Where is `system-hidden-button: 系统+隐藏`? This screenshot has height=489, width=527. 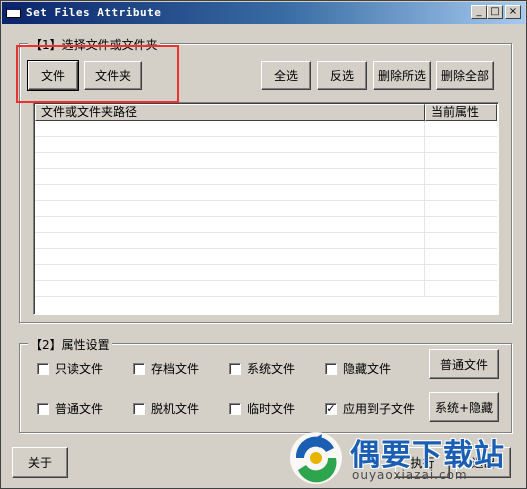 system-hidden-button: 系统+隐藏 is located at coordinates (464, 407).